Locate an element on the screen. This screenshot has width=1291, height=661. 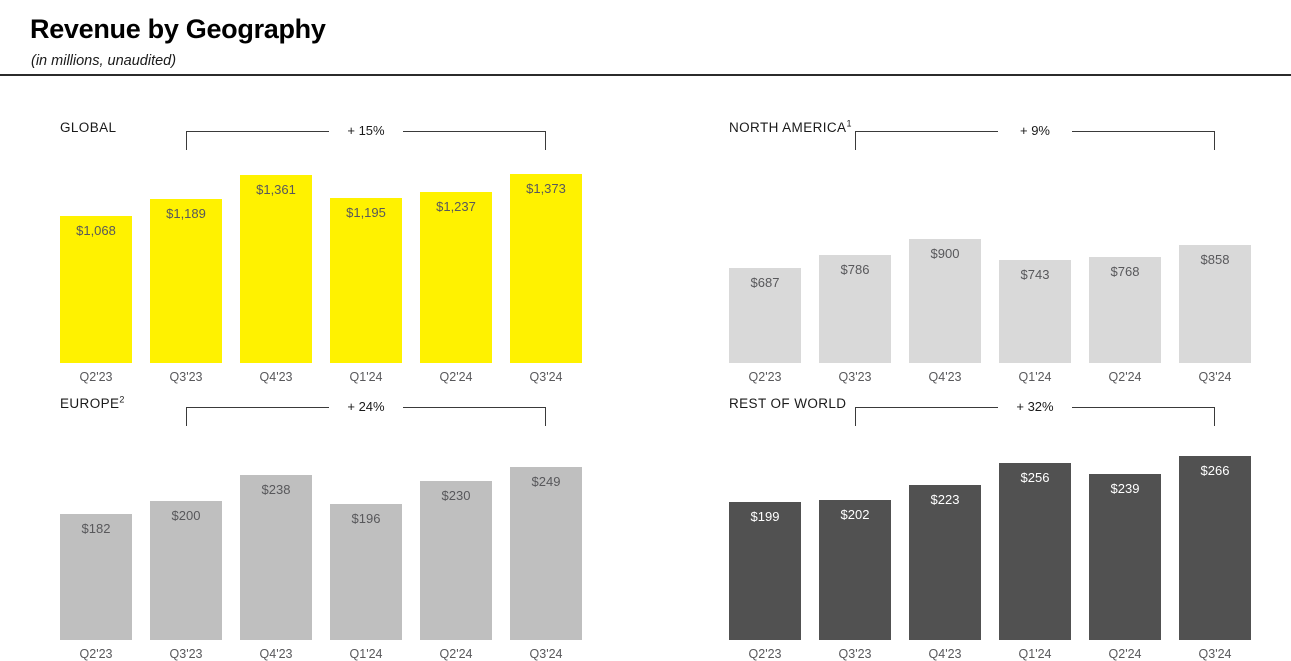
growth-bracket: + 32% is located at coordinates (1035, 411).